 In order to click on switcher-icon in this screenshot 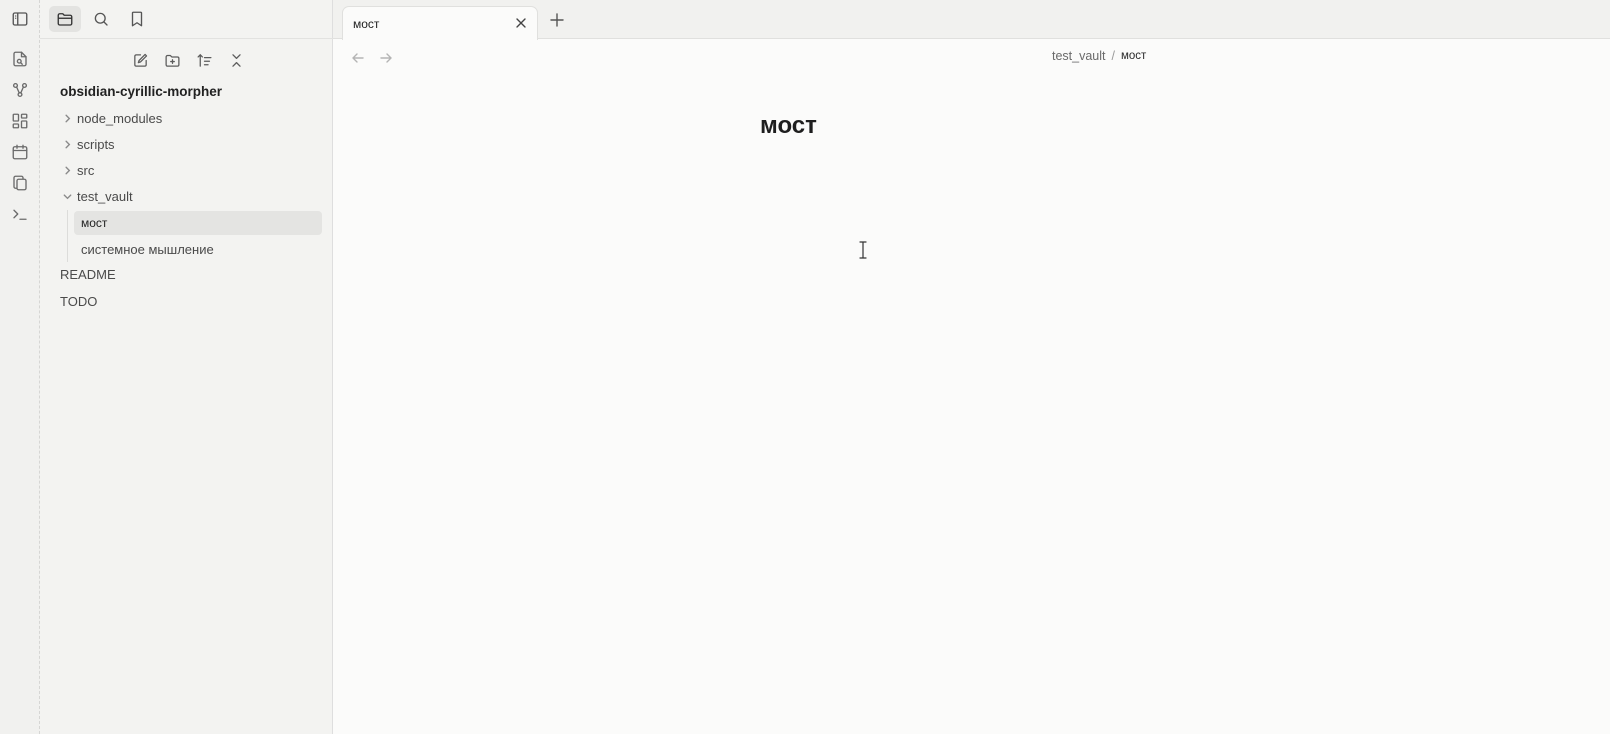, I will do `click(20, 59)`.